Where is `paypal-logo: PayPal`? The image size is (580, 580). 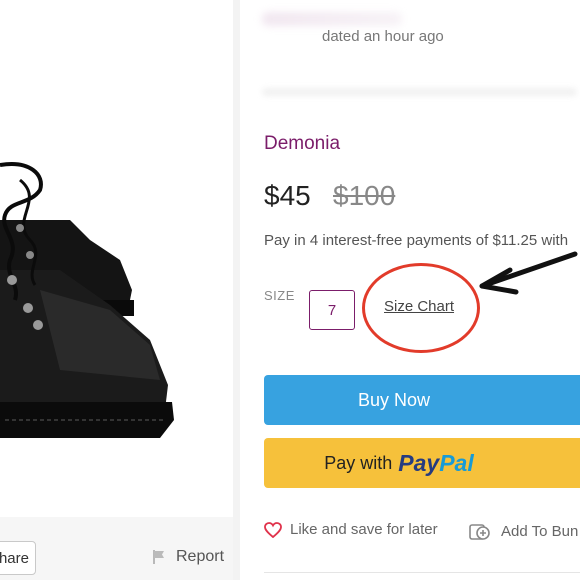
paypal-logo: PayPal is located at coordinates (435, 463).